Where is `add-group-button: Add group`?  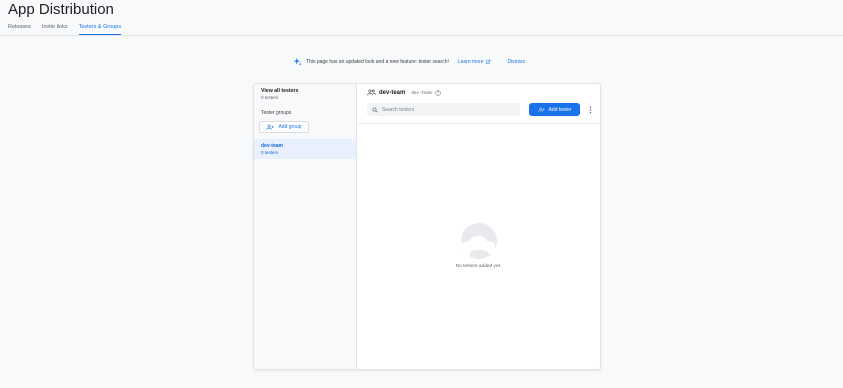 add-group-button: Add group is located at coordinates (284, 127).